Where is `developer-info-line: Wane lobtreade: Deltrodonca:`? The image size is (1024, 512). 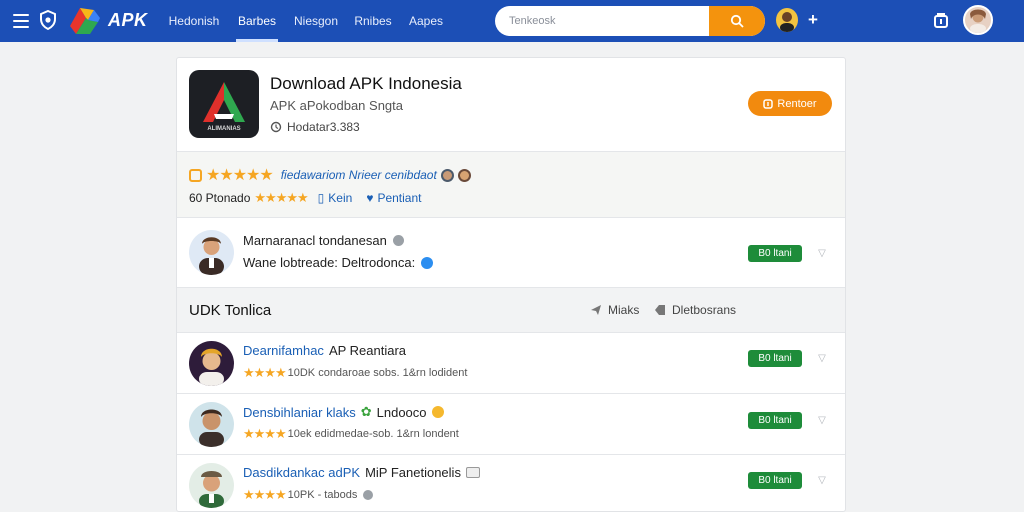
developer-info-line: Wane lobtreade: Deltrodonca: is located at coordinates (338, 262).